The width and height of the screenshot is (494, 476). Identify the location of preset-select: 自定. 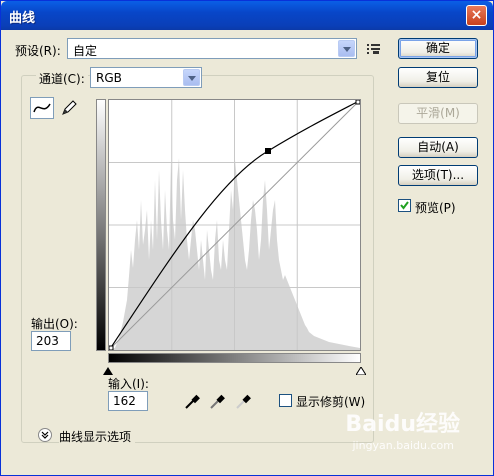
(212, 48).